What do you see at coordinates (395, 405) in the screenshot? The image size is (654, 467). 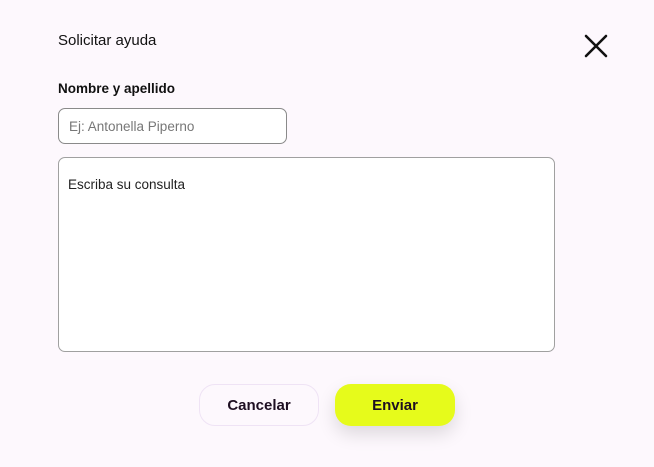 I see `send-button: Enviar` at bounding box center [395, 405].